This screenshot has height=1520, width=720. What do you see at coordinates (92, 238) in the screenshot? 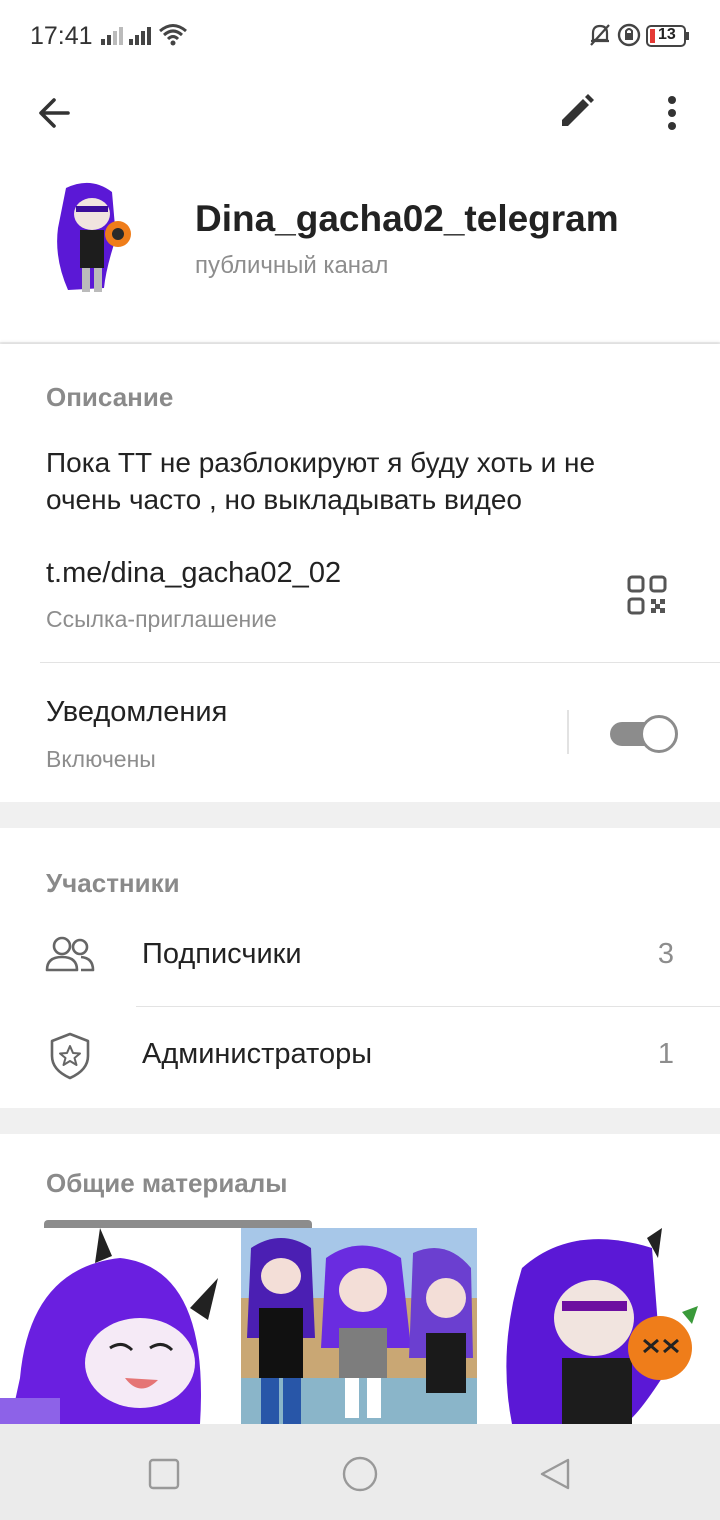
I see `channel-avatar` at bounding box center [92, 238].